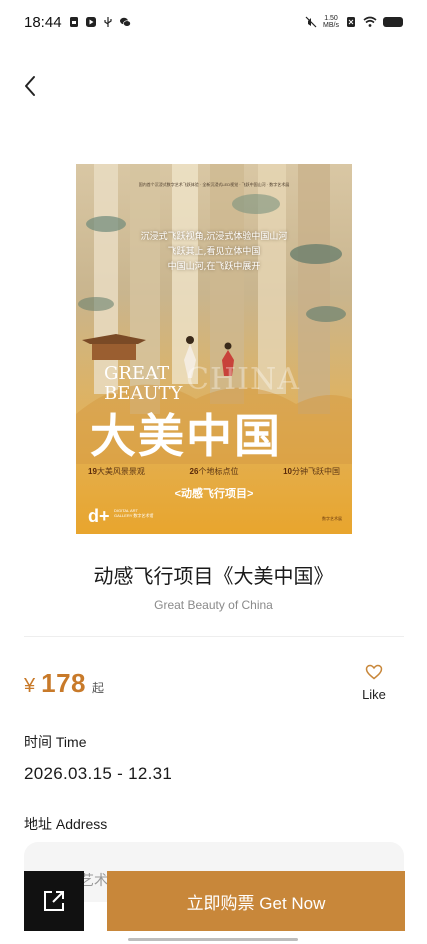 The height and width of the screenshot is (944, 427). What do you see at coordinates (120, 471) in the screenshot?
I see `poster-stat-text: 大美风景景观` at bounding box center [120, 471].